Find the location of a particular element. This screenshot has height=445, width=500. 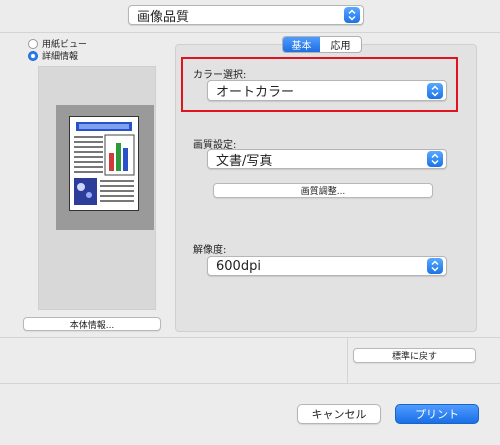

middle-separator is located at coordinates (250, 337).